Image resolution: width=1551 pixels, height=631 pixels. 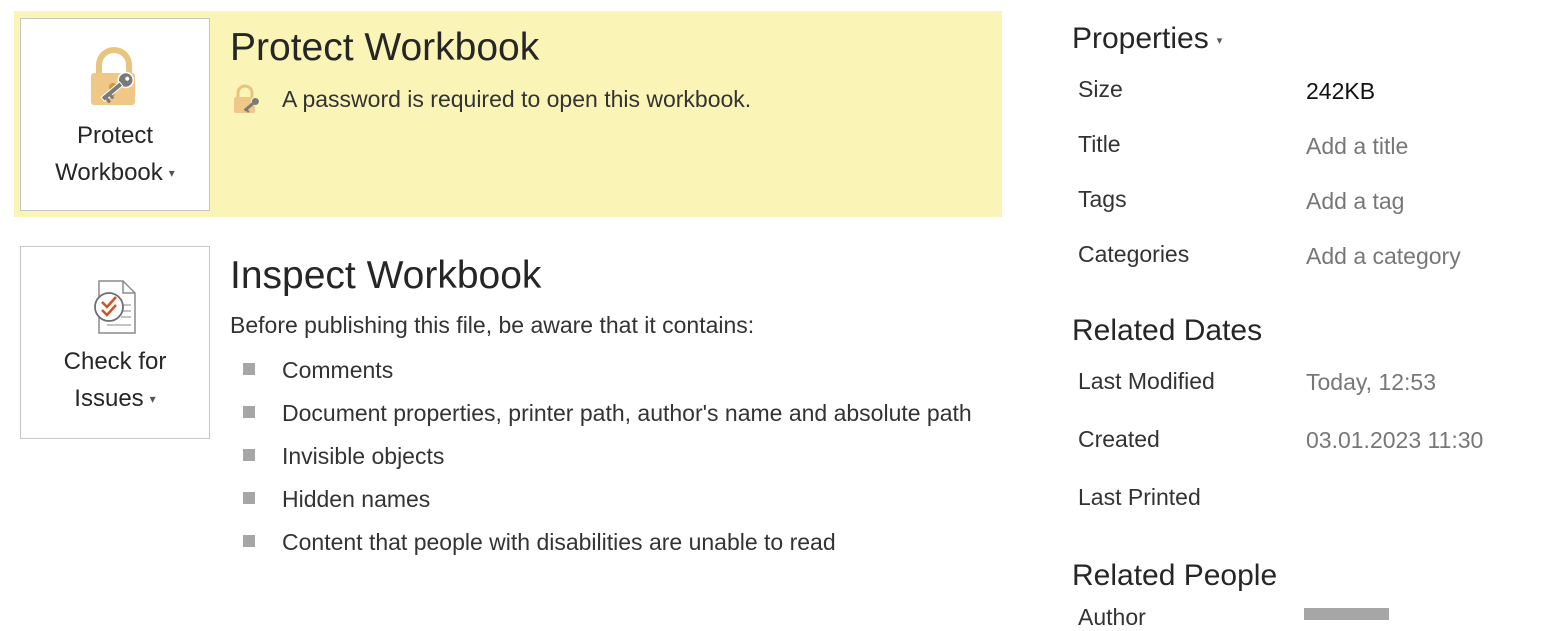 What do you see at coordinates (620, 456) in the screenshot?
I see `list-item: Invisible objects` at bounding box center [620, 456].